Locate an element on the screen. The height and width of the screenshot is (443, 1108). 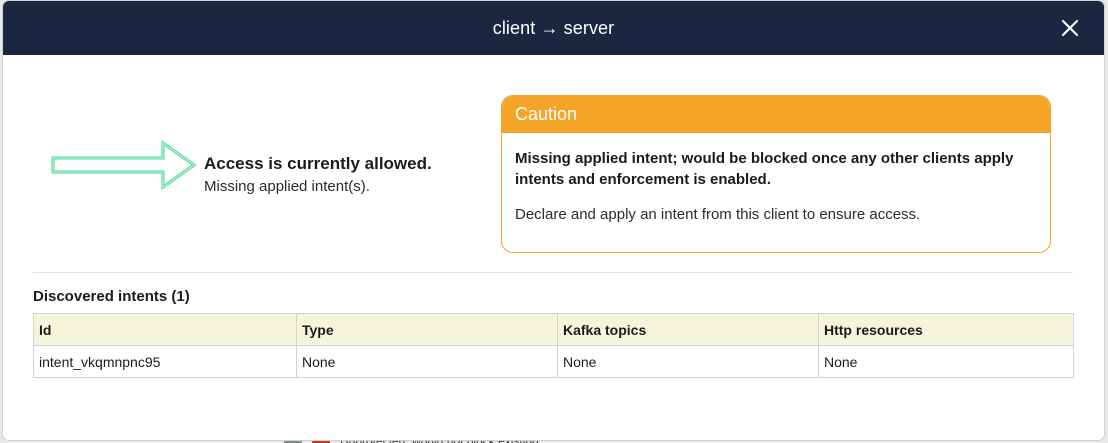
section-divider is located at coordinates (553, 272).